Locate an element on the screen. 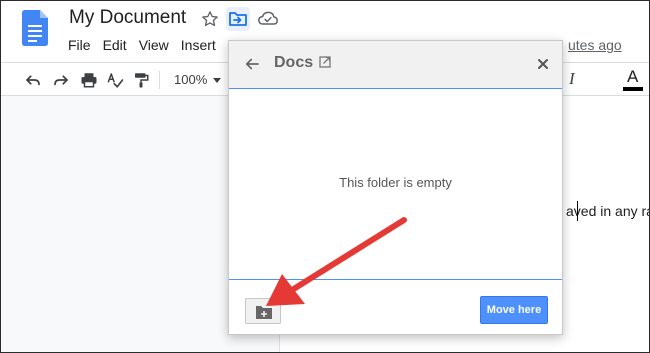 Image resolution: width=650 pixels, height=353 pixels. close-icon is located at coordinates (543, 64).